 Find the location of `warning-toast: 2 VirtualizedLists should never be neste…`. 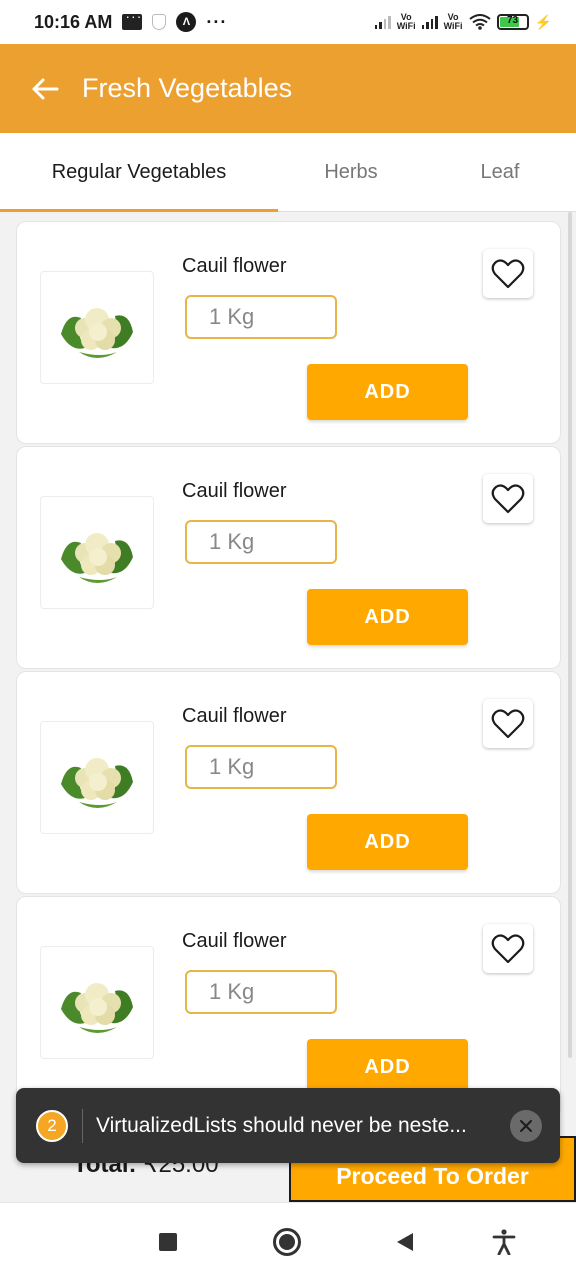

warning-toast: 2 VirtualizedLists should never be neste… is located at coordinates (288, 1125).